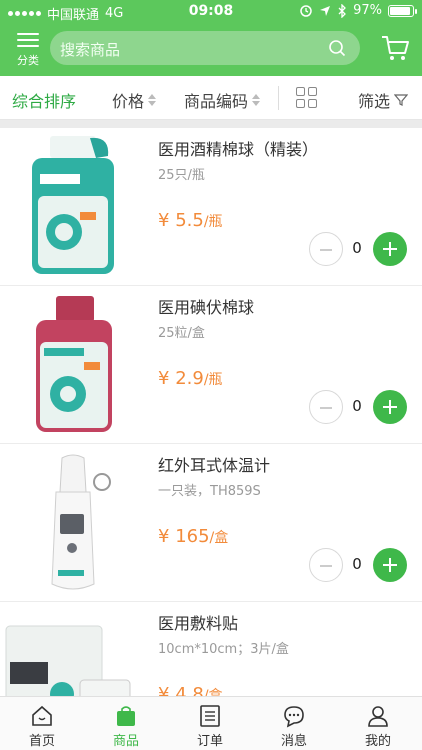 The height and width of the screenshot is (750, 422). What do you see at coordinates (205, 48) in the screenshot?
I see `search-input: 搜索商品` at bounding box center [205, 48].